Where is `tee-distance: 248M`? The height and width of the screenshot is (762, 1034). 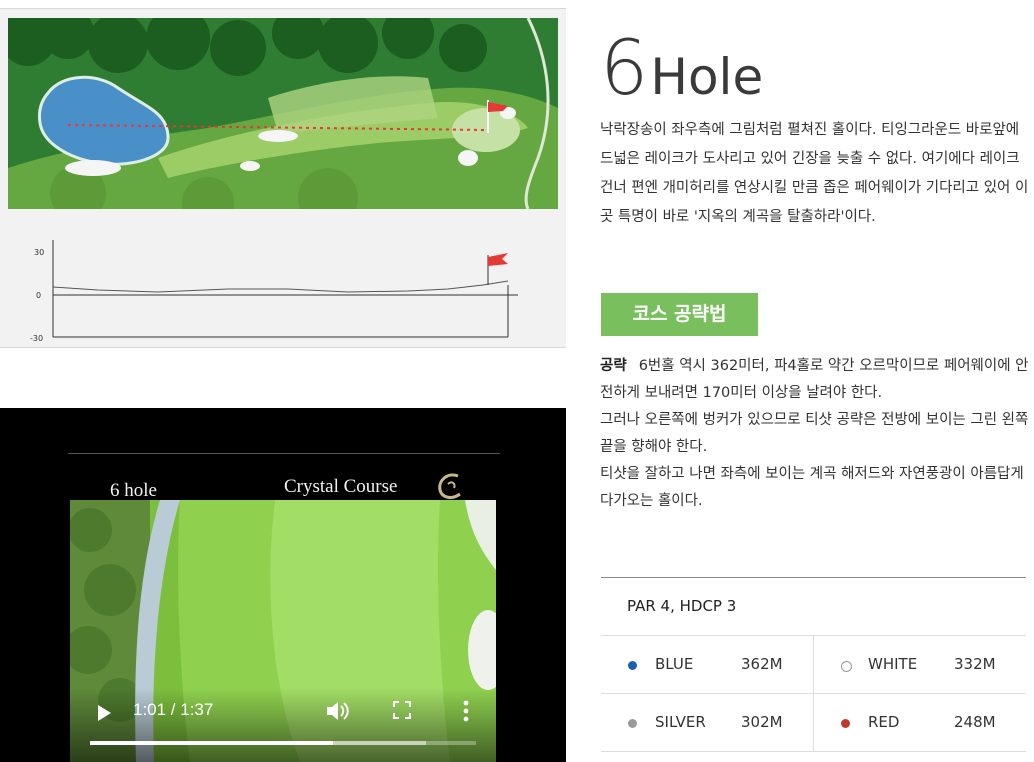 tee-distance: 248M is located at coordinates (975, 722).